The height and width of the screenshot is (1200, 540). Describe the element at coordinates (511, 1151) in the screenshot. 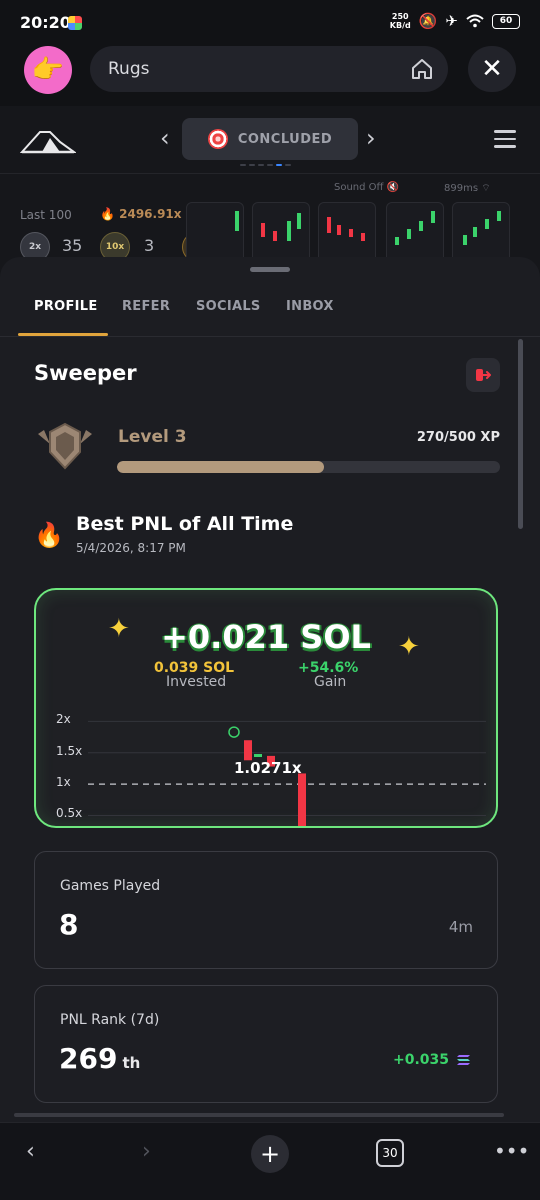

I see `more-options-icon: •••` at that location.